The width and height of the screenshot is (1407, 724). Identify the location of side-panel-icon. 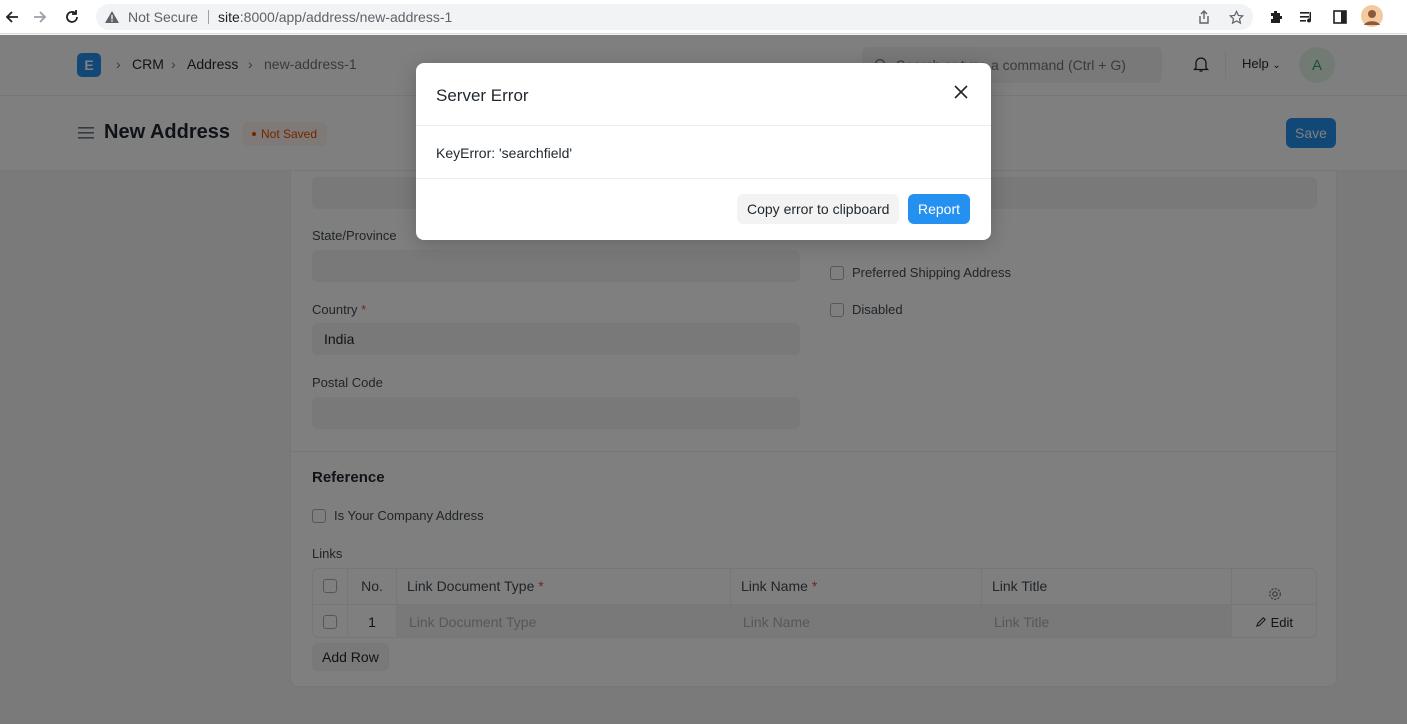
(1340, 17).